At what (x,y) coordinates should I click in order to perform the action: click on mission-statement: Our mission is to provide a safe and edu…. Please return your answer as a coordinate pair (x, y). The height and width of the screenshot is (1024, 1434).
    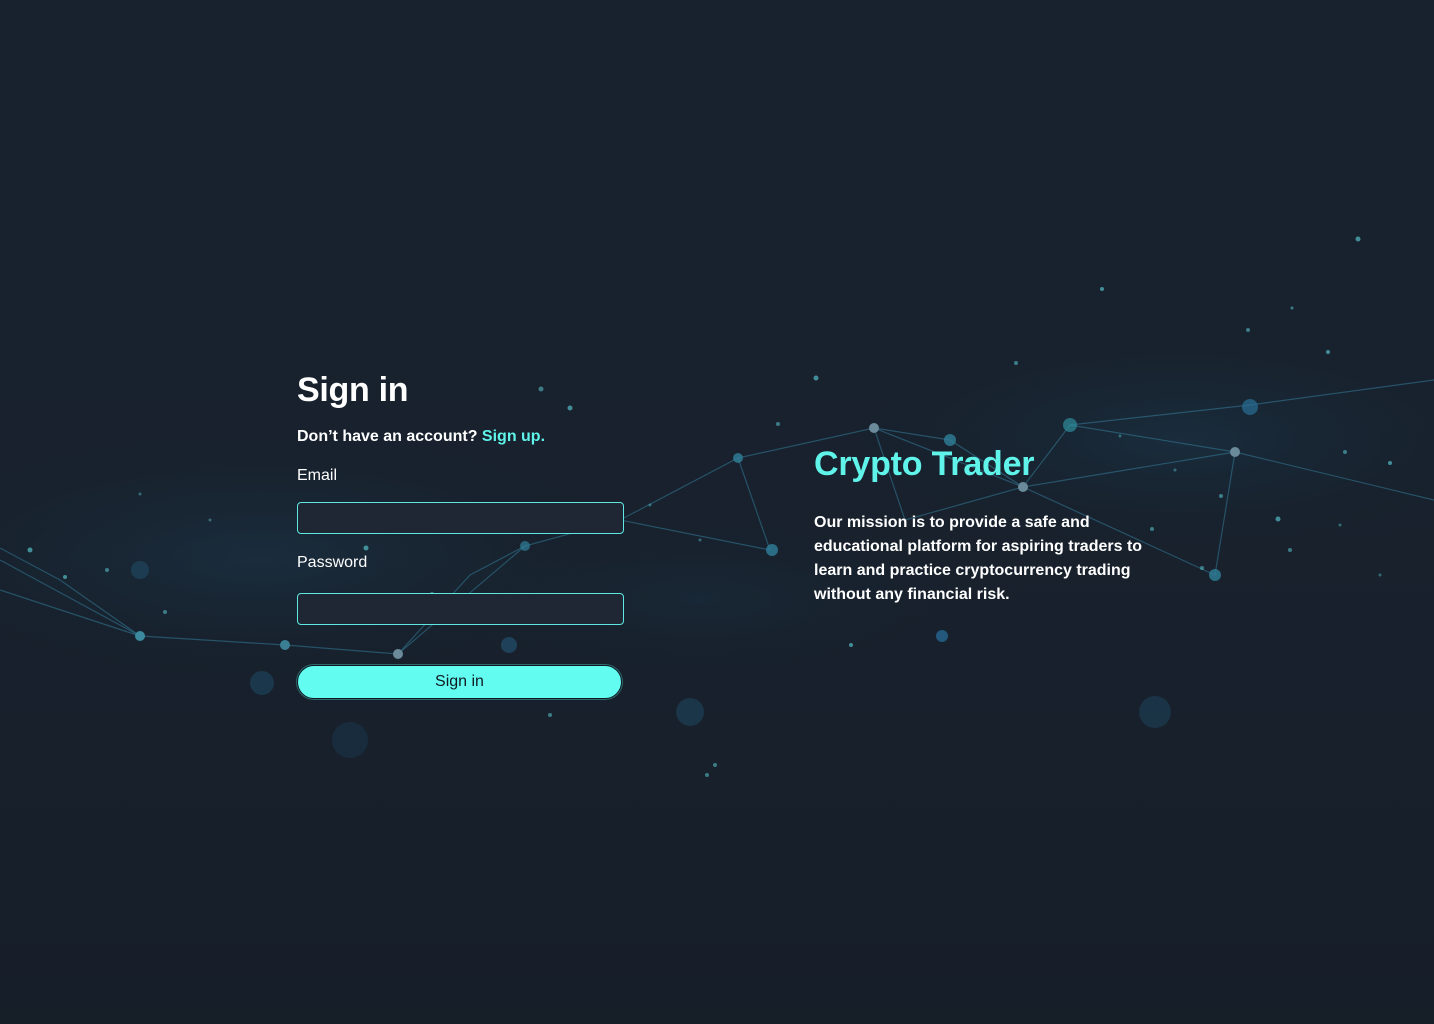
    Looking at the image, I should click on (978, 558).